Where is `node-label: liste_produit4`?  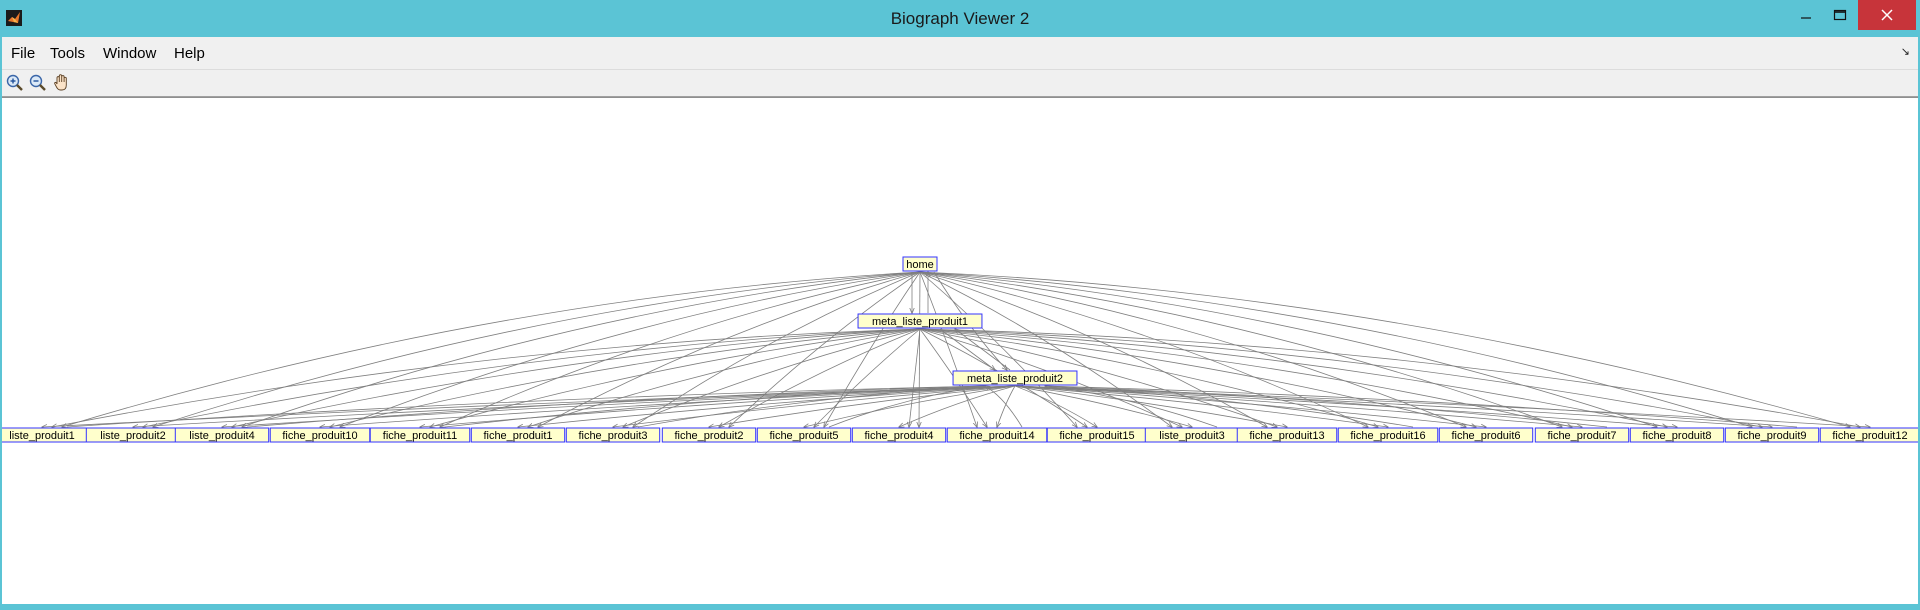 node-label: liste_produit4 is located at coordinates (221, 436).